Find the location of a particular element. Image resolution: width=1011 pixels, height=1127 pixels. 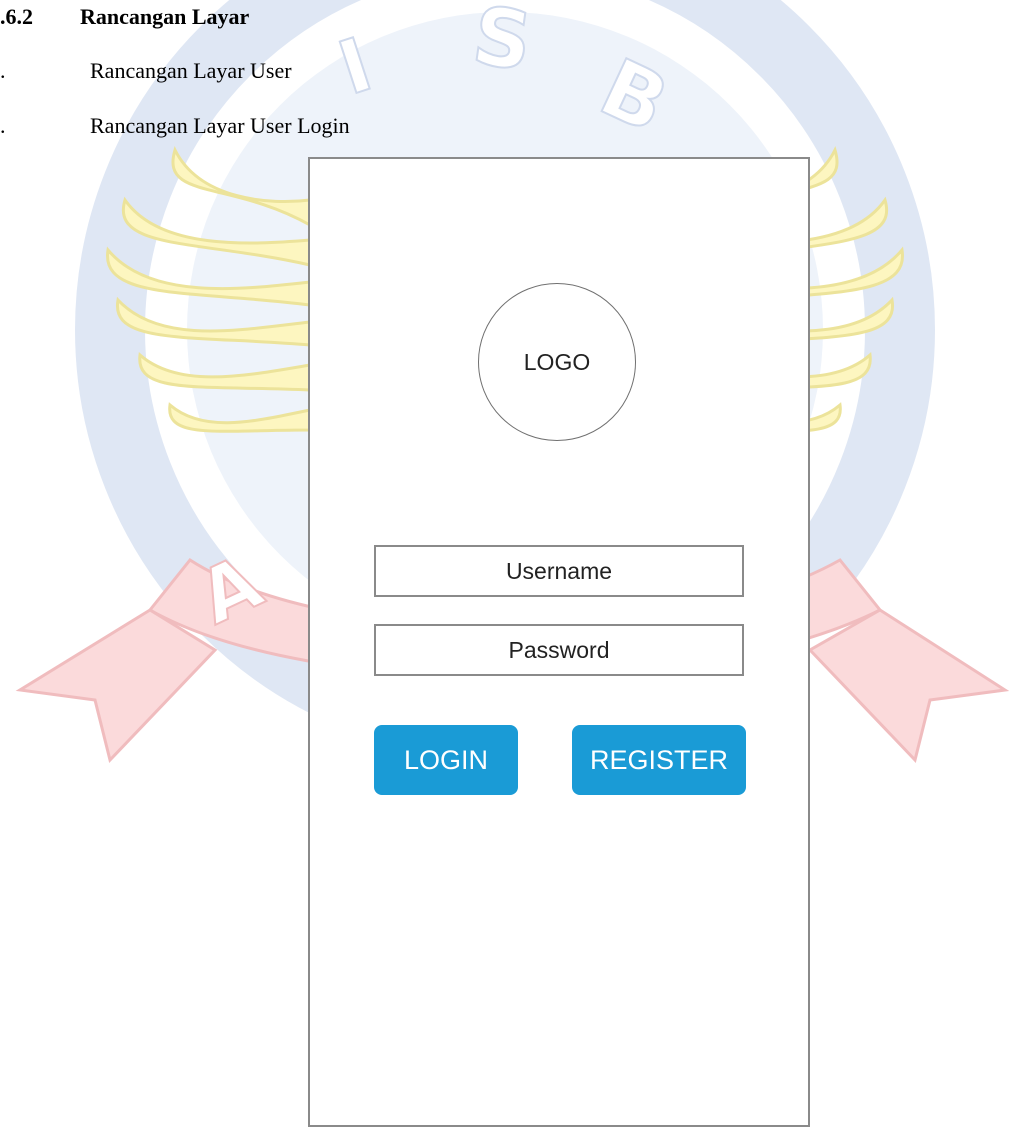

register-button-label: REGISTER is located at coordinates (659, 759).